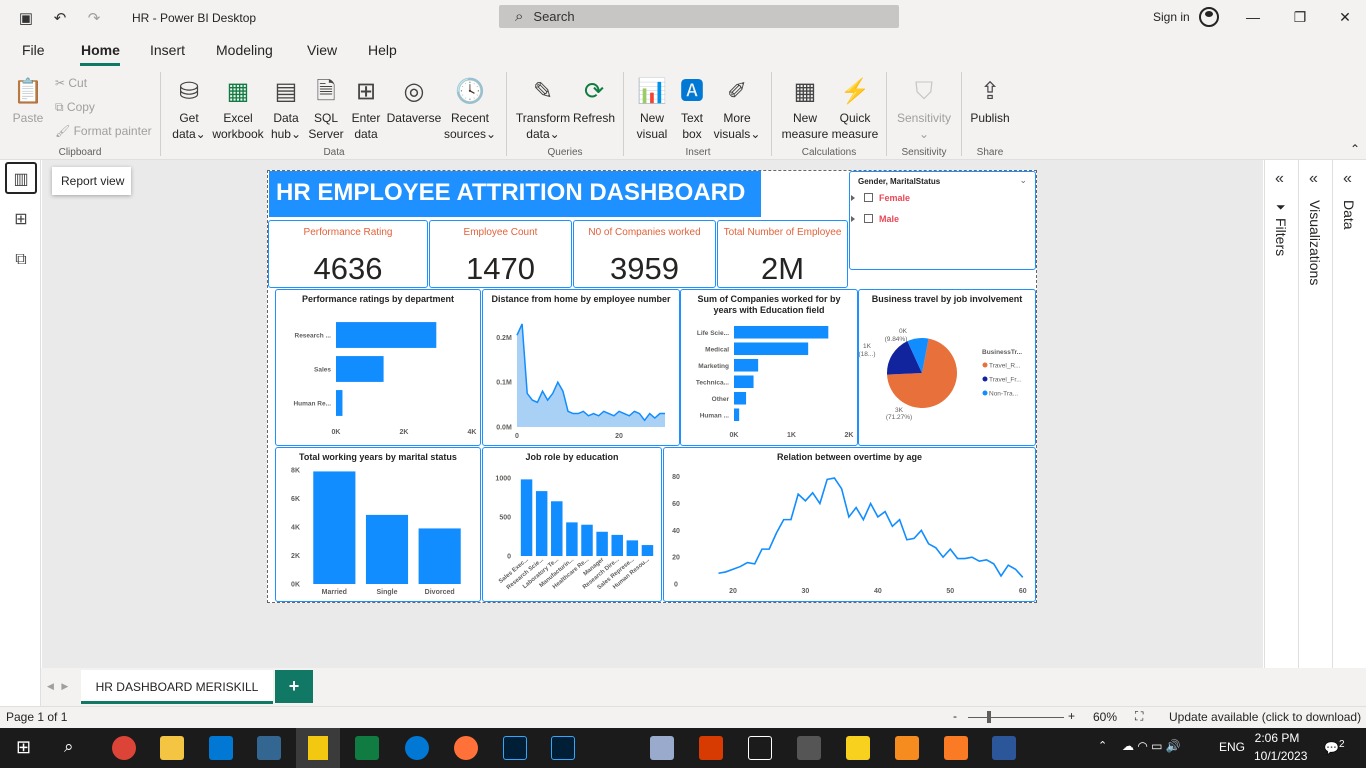 The image size is (1366, 769). Describe the element at coordinates (1023, 180) in the screenshot. I see `chevron-down-icon: ⌄` at that location.